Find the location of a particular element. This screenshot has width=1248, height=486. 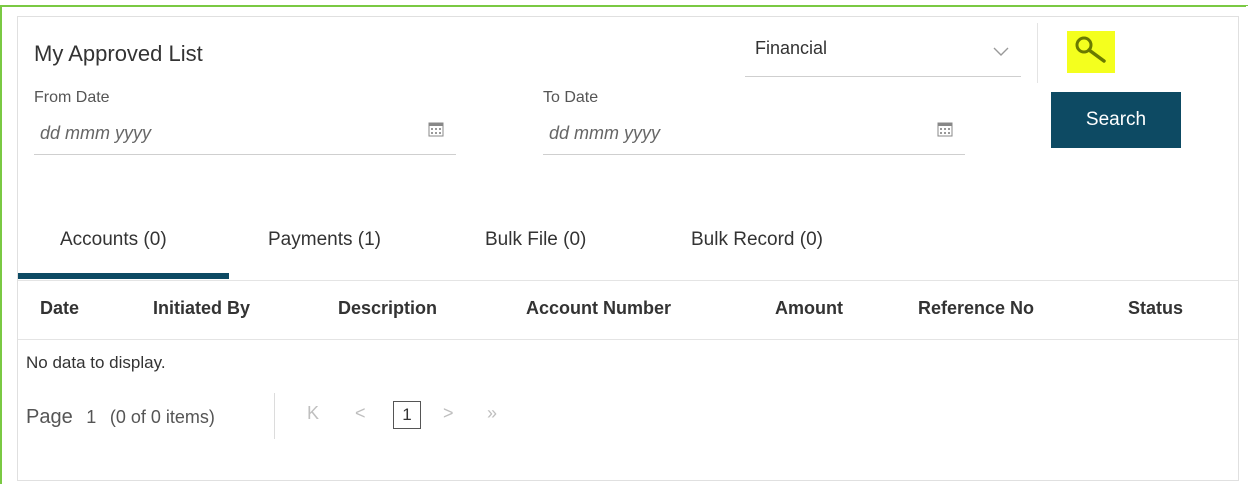

active-tab-indicator is located at coordinates (123, 276).